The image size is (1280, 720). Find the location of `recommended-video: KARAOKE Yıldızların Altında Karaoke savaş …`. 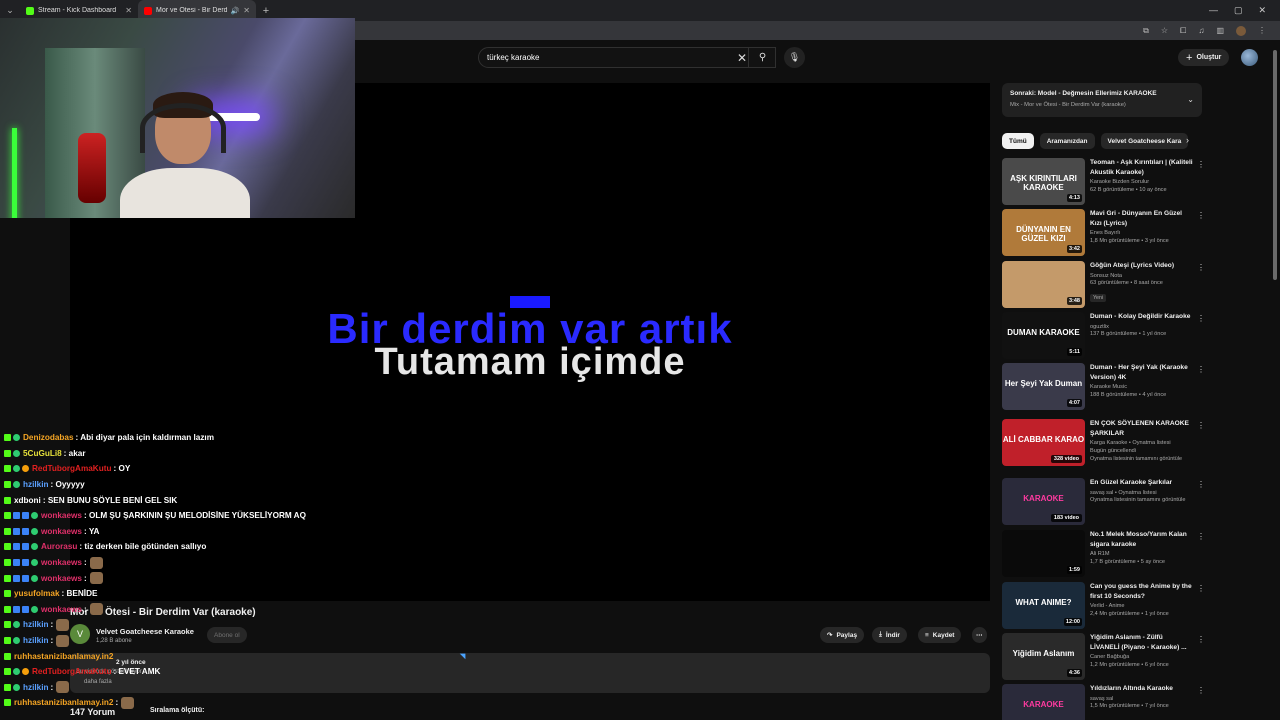

recommended-video: KARAOKE Yıldızların Altında Karaoke savaş … is located at coordinates (1103, 702).